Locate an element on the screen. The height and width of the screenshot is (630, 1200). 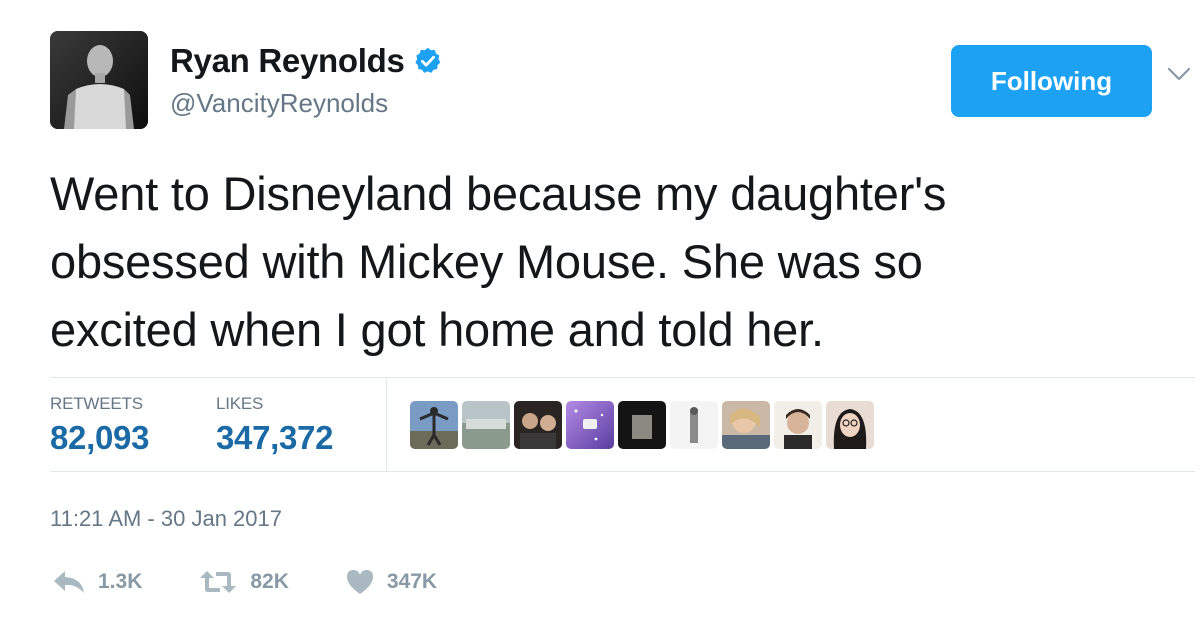
stat-separator is located at coordinates (386, 424).